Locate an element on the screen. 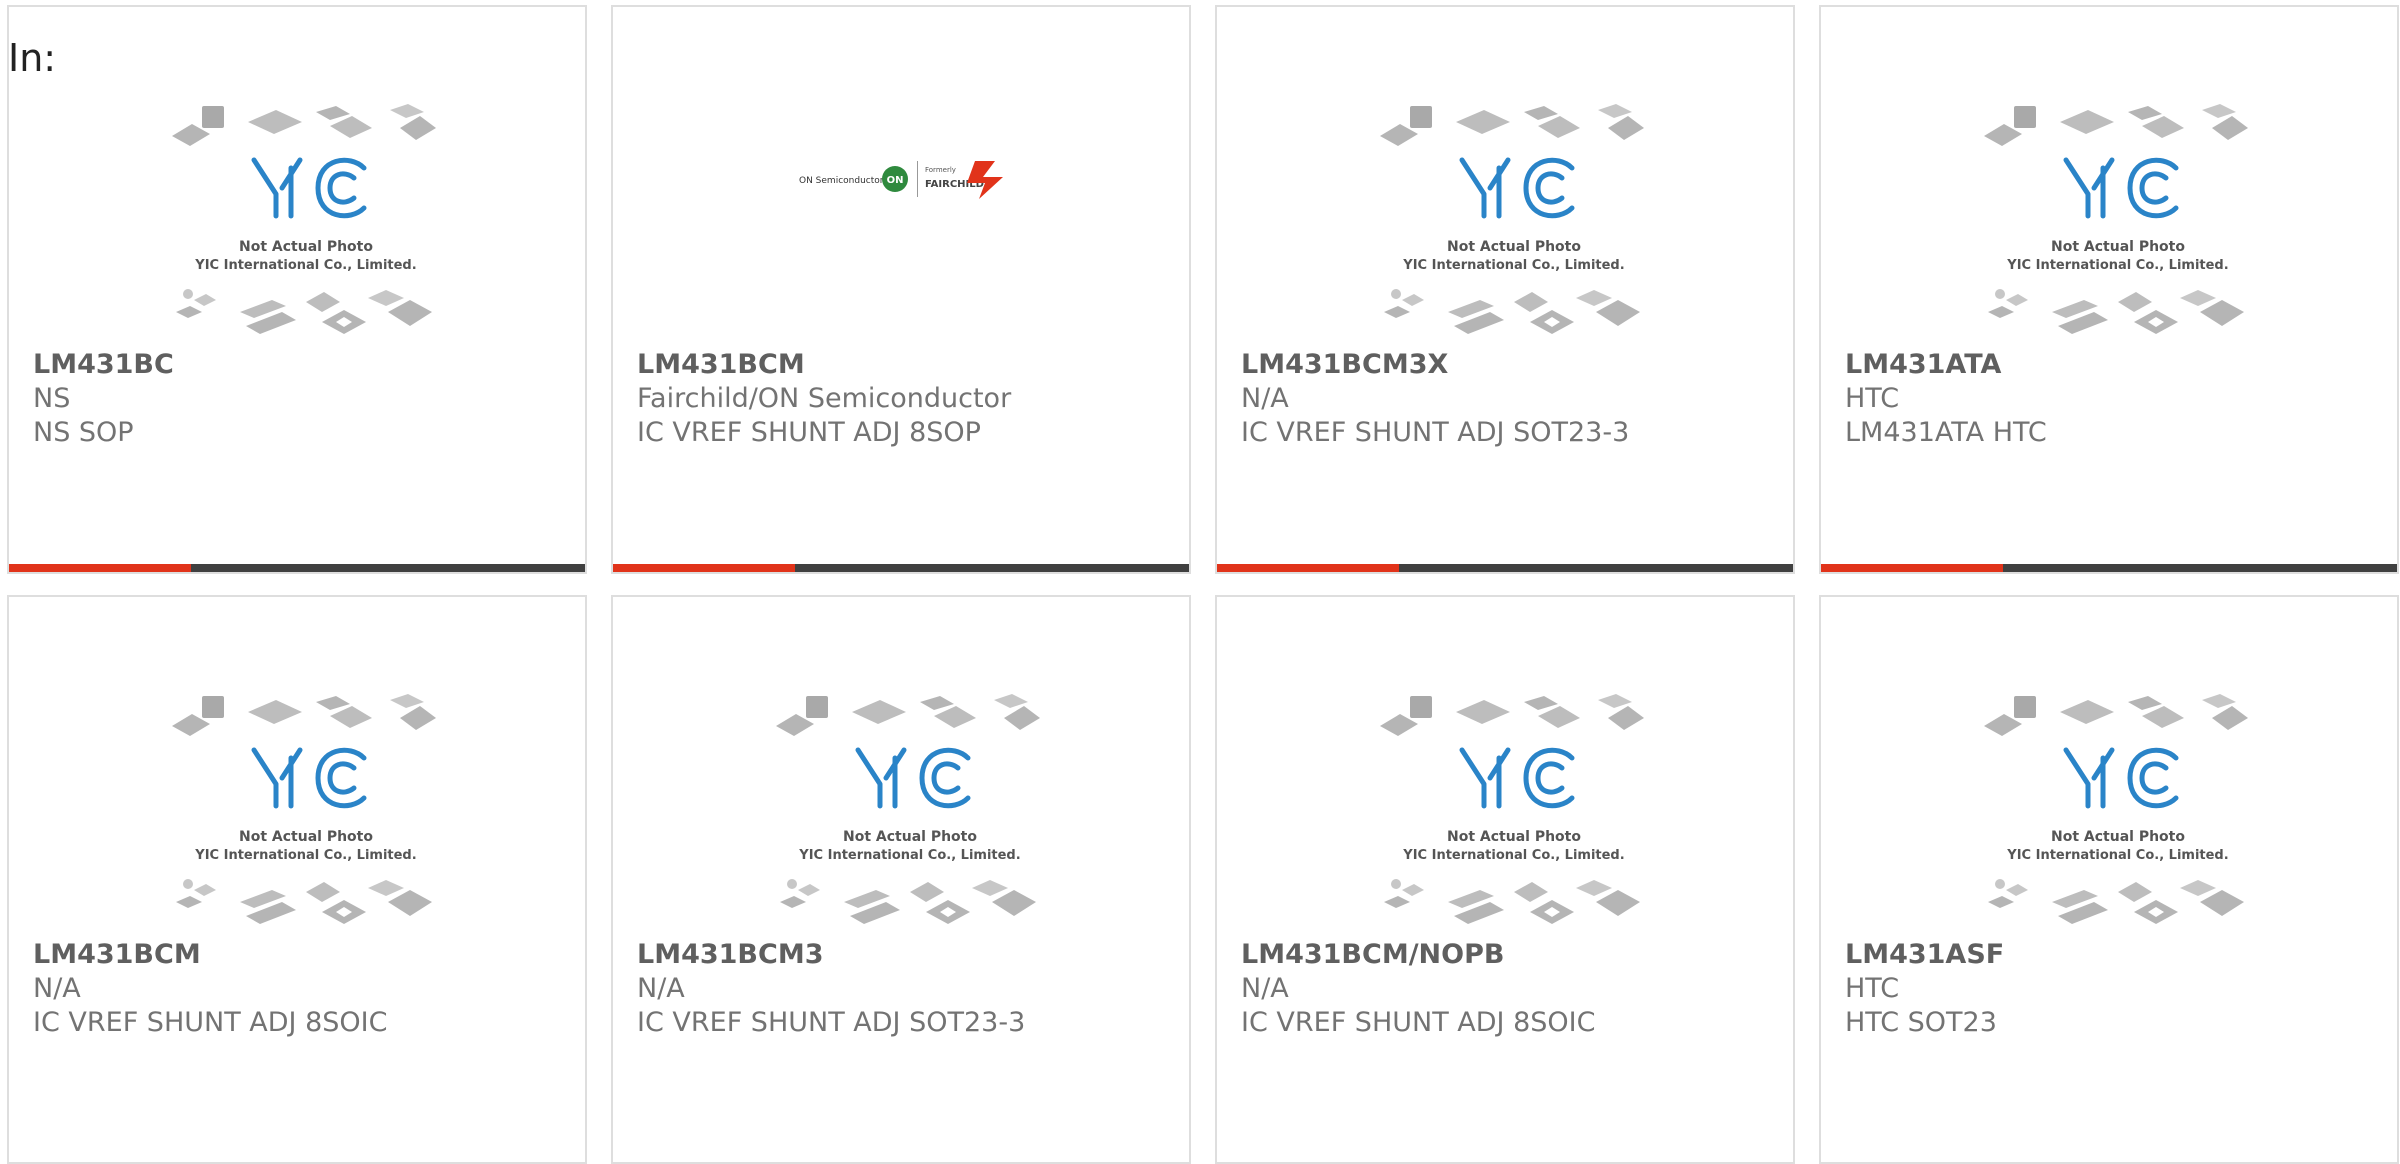 The width and height of the screenshot is (2400, 1164). description: LM431ATA HTC is located at coordinates (1946, 432).